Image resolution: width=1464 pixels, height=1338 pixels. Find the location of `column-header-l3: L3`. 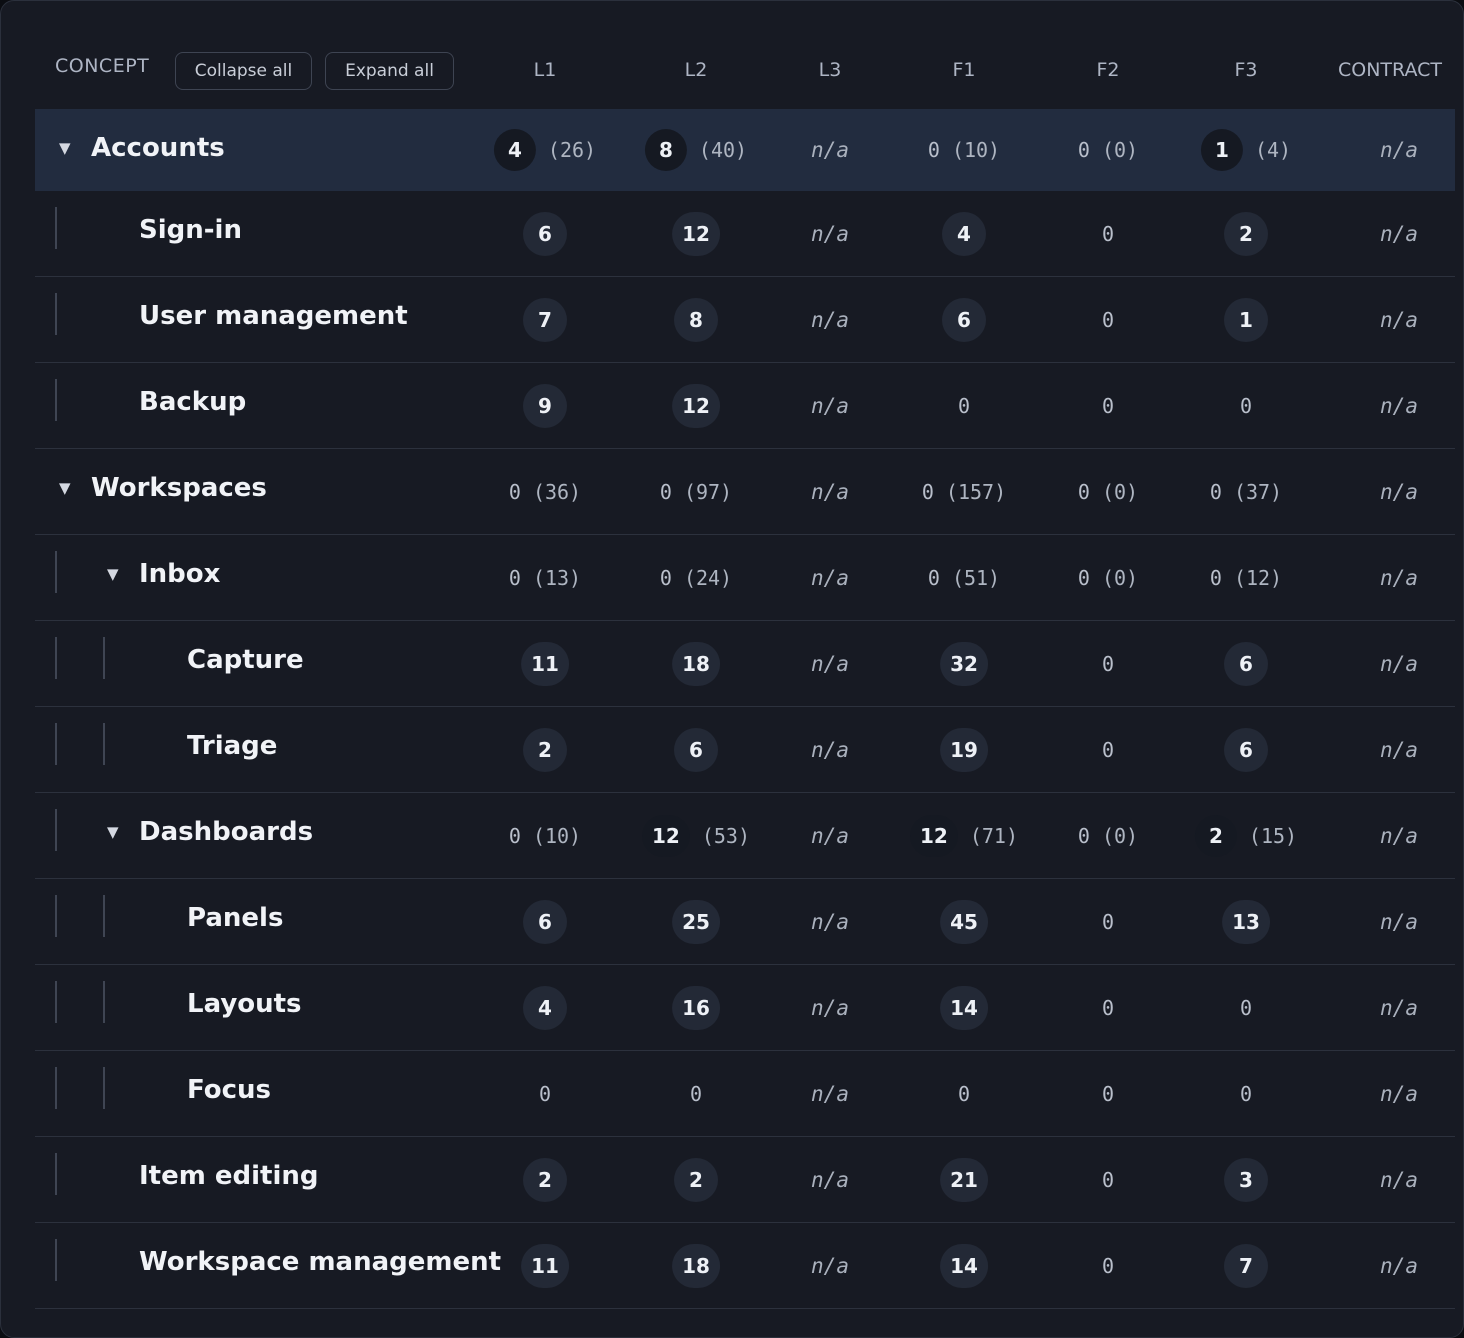

column-header-l3: L3 is located at coordinates (830, 70).